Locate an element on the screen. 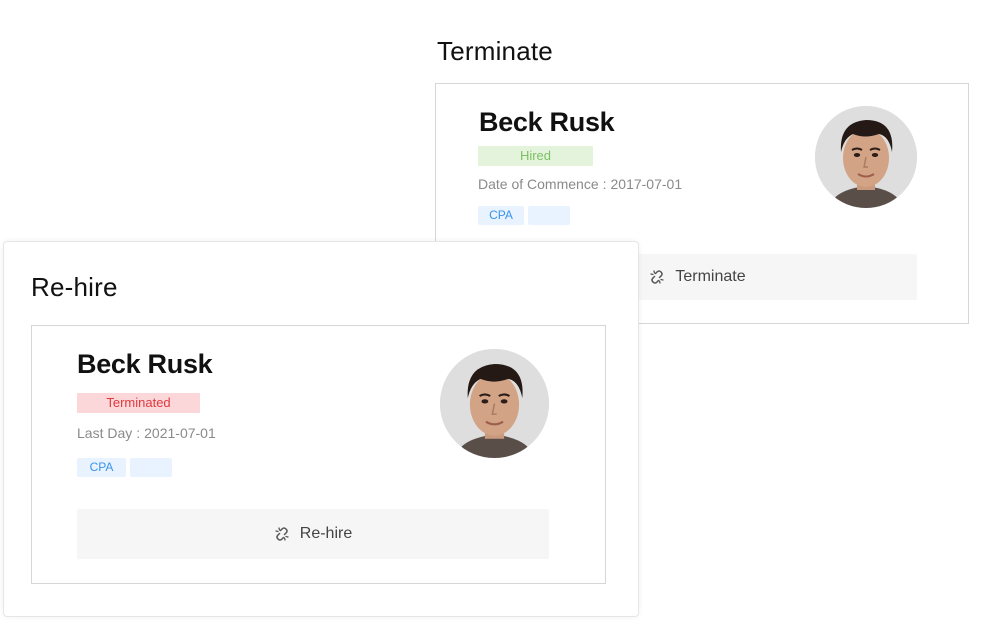 The width and height of the screenshot is (1002, 620). rehire-button: Re-hire is located at coordinates (313, 534).